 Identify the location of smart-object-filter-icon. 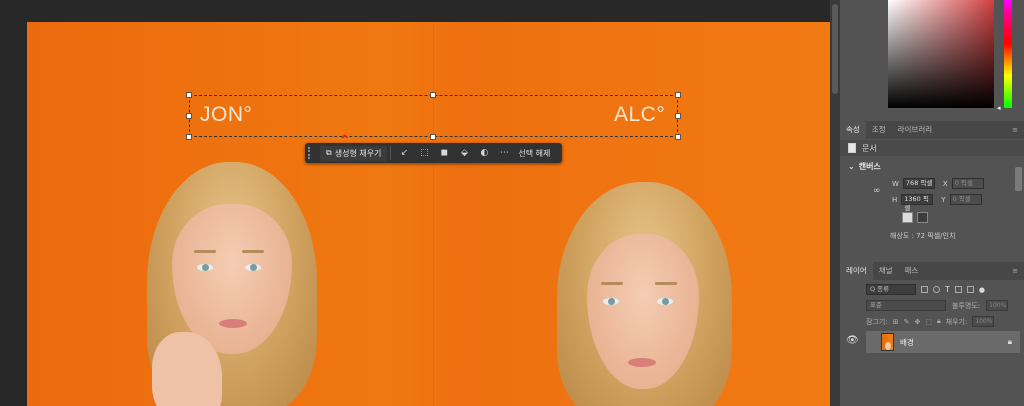
(970, 289).